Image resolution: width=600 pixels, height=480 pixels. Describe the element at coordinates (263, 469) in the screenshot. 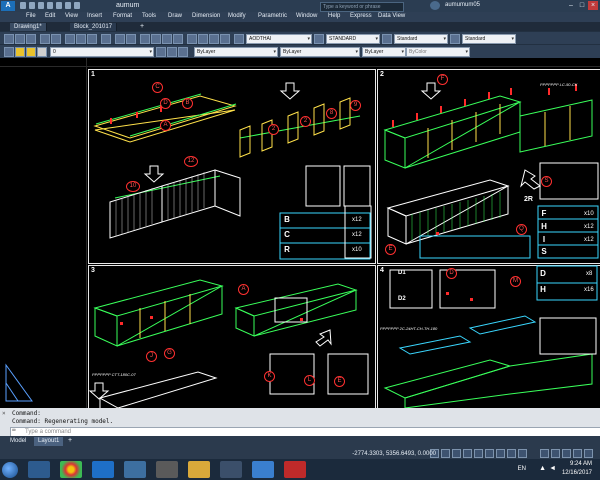

I see `autocad-taskbar-icon` at that location.